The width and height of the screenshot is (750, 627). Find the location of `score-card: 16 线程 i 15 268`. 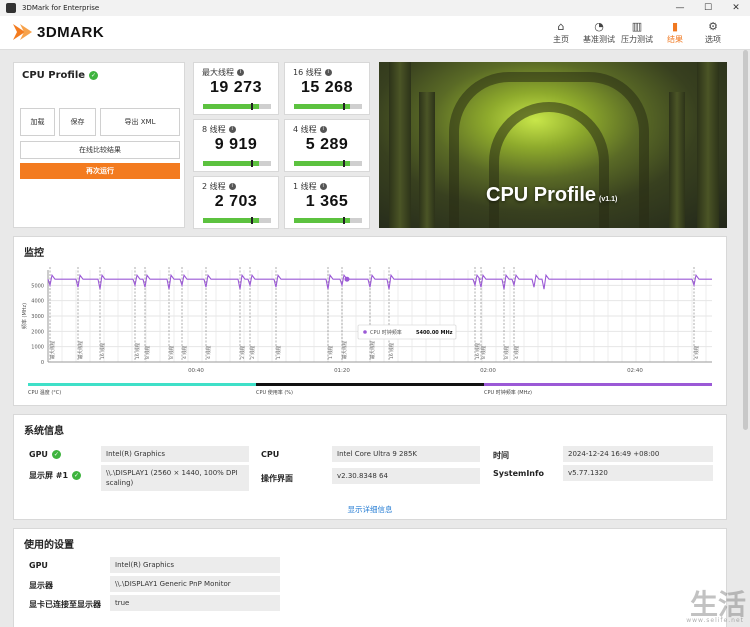

score-card: 16 线程 i 15 268 is located at coordinates (327, 88).